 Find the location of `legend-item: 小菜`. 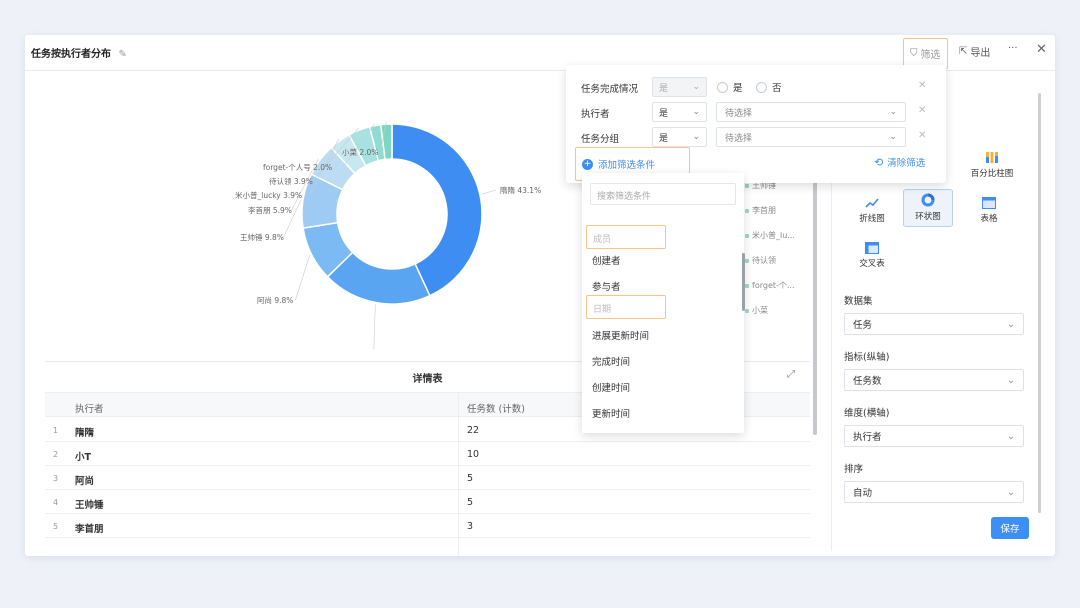

legend-item: 小菜 is located at coordinates (756, 310).